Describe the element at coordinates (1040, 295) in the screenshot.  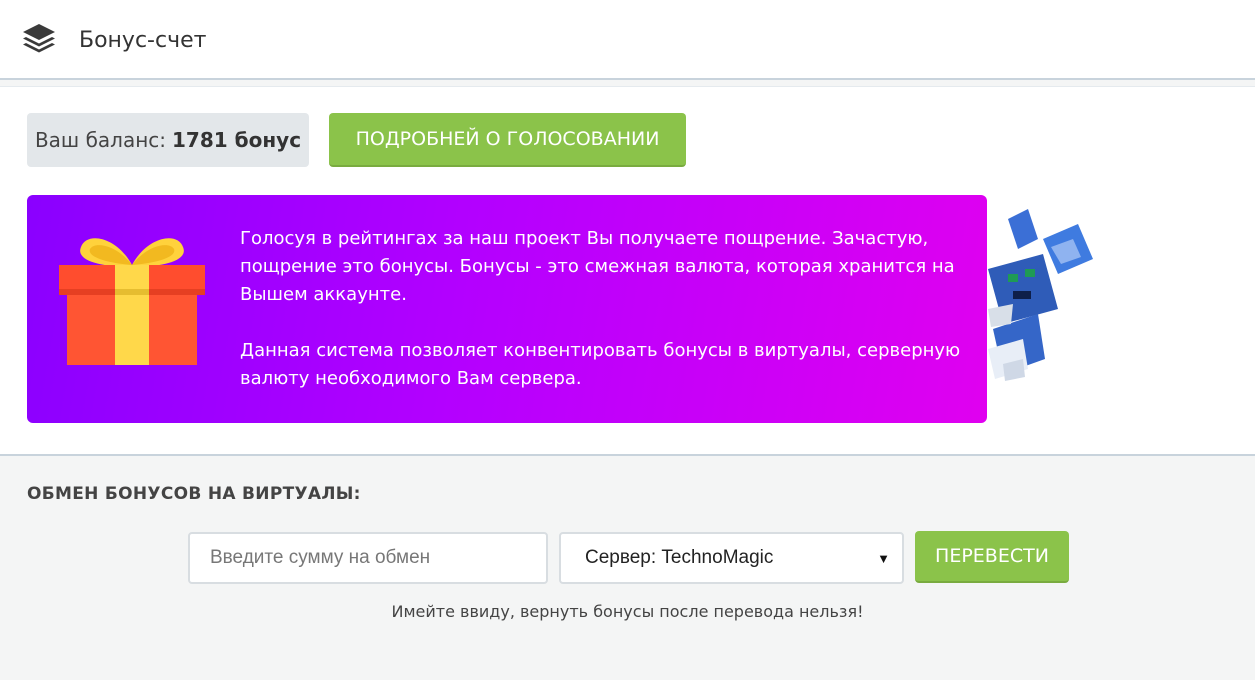
I see `character-image` at that location.